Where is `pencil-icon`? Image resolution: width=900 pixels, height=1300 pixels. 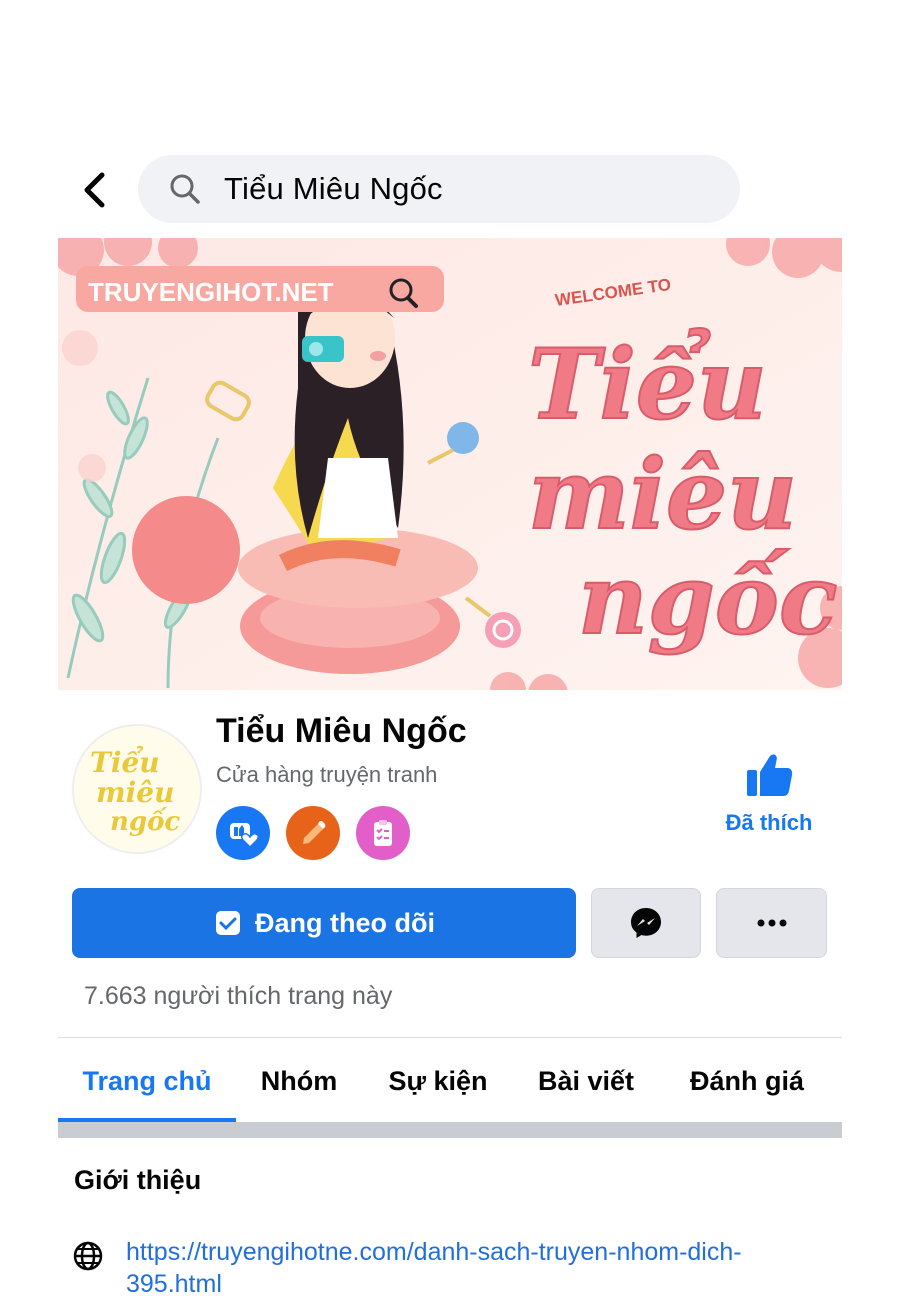
pencil-icon is located at coordinates (313, 833).